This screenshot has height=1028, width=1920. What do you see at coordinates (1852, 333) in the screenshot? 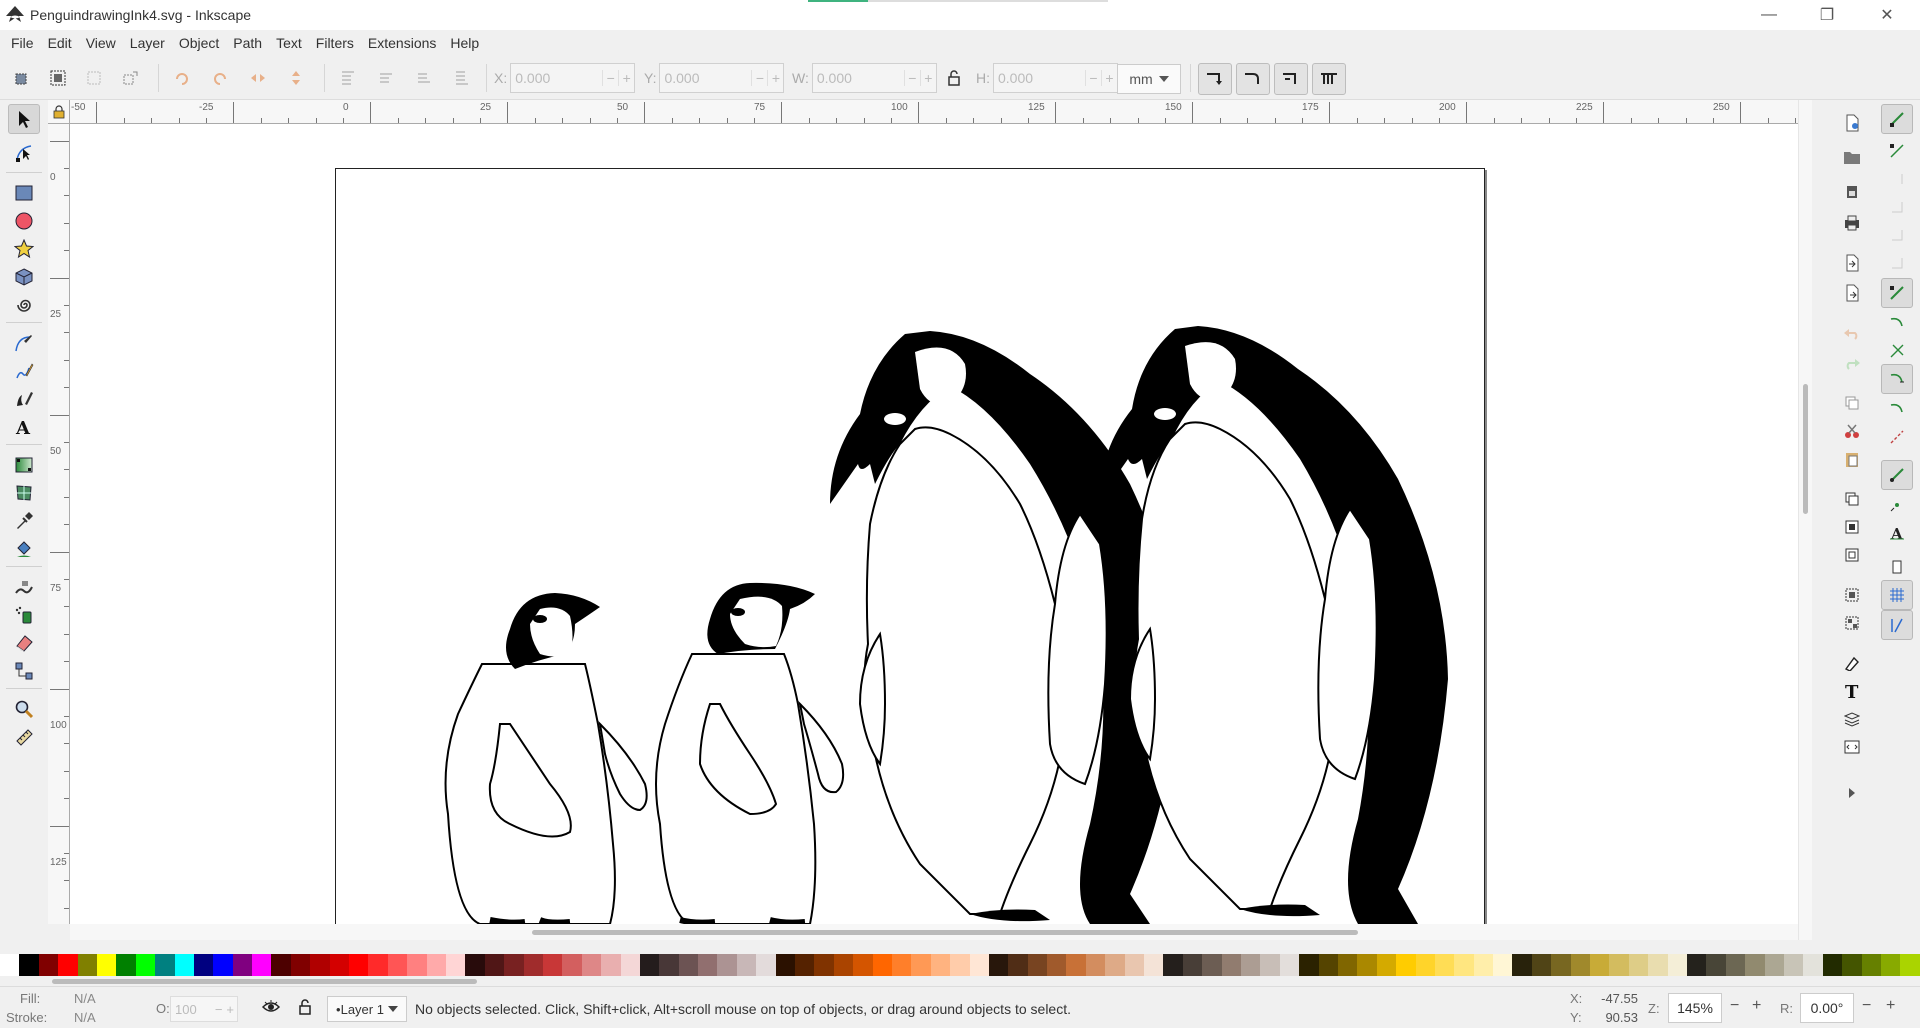
I see `undo-icon` at bounding box center [1852, 333].